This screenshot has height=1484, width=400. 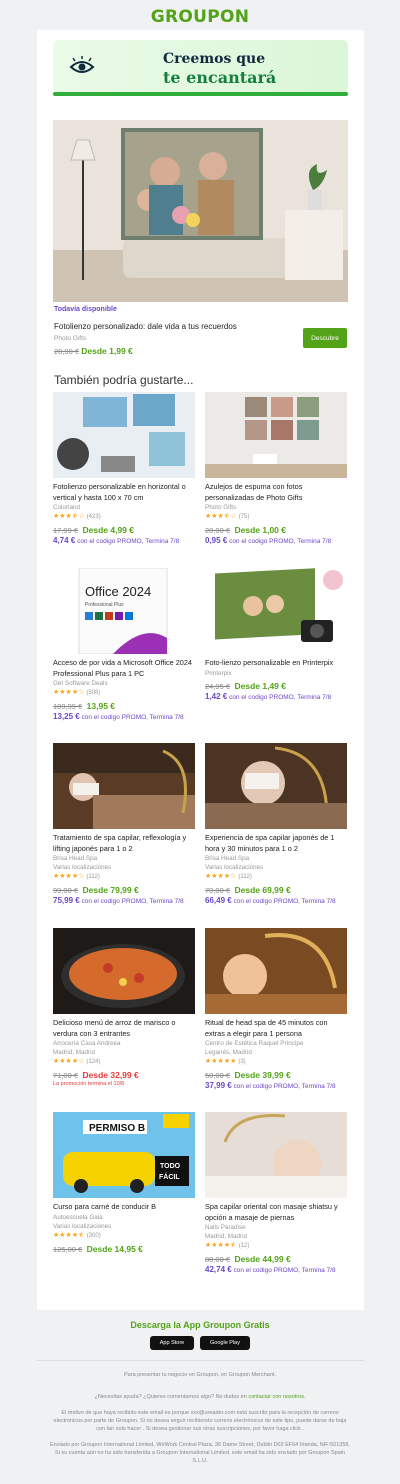 What do you see at coordinates (77, 516) in the screenshot?
I see `rating-stars: ★★★⯪☆ (423)` at bounding box center [77, 516].